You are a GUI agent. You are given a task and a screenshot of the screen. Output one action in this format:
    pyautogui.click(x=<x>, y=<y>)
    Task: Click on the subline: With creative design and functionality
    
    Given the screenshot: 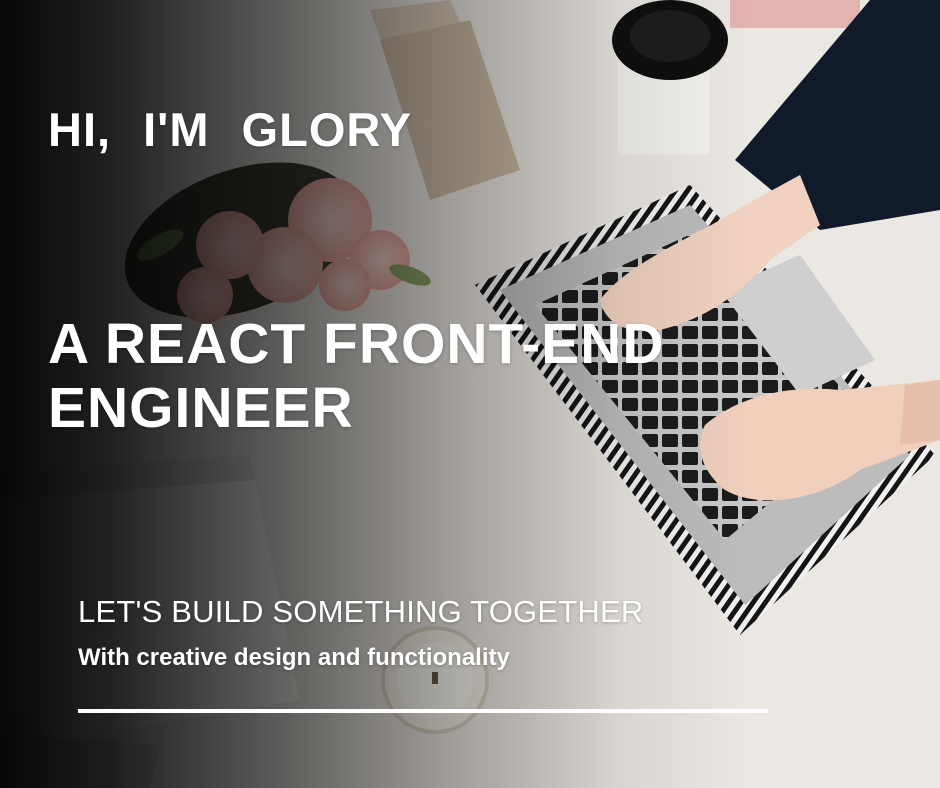 What is the action you would take?
    pyautogui.click(x=294, y=657)
    